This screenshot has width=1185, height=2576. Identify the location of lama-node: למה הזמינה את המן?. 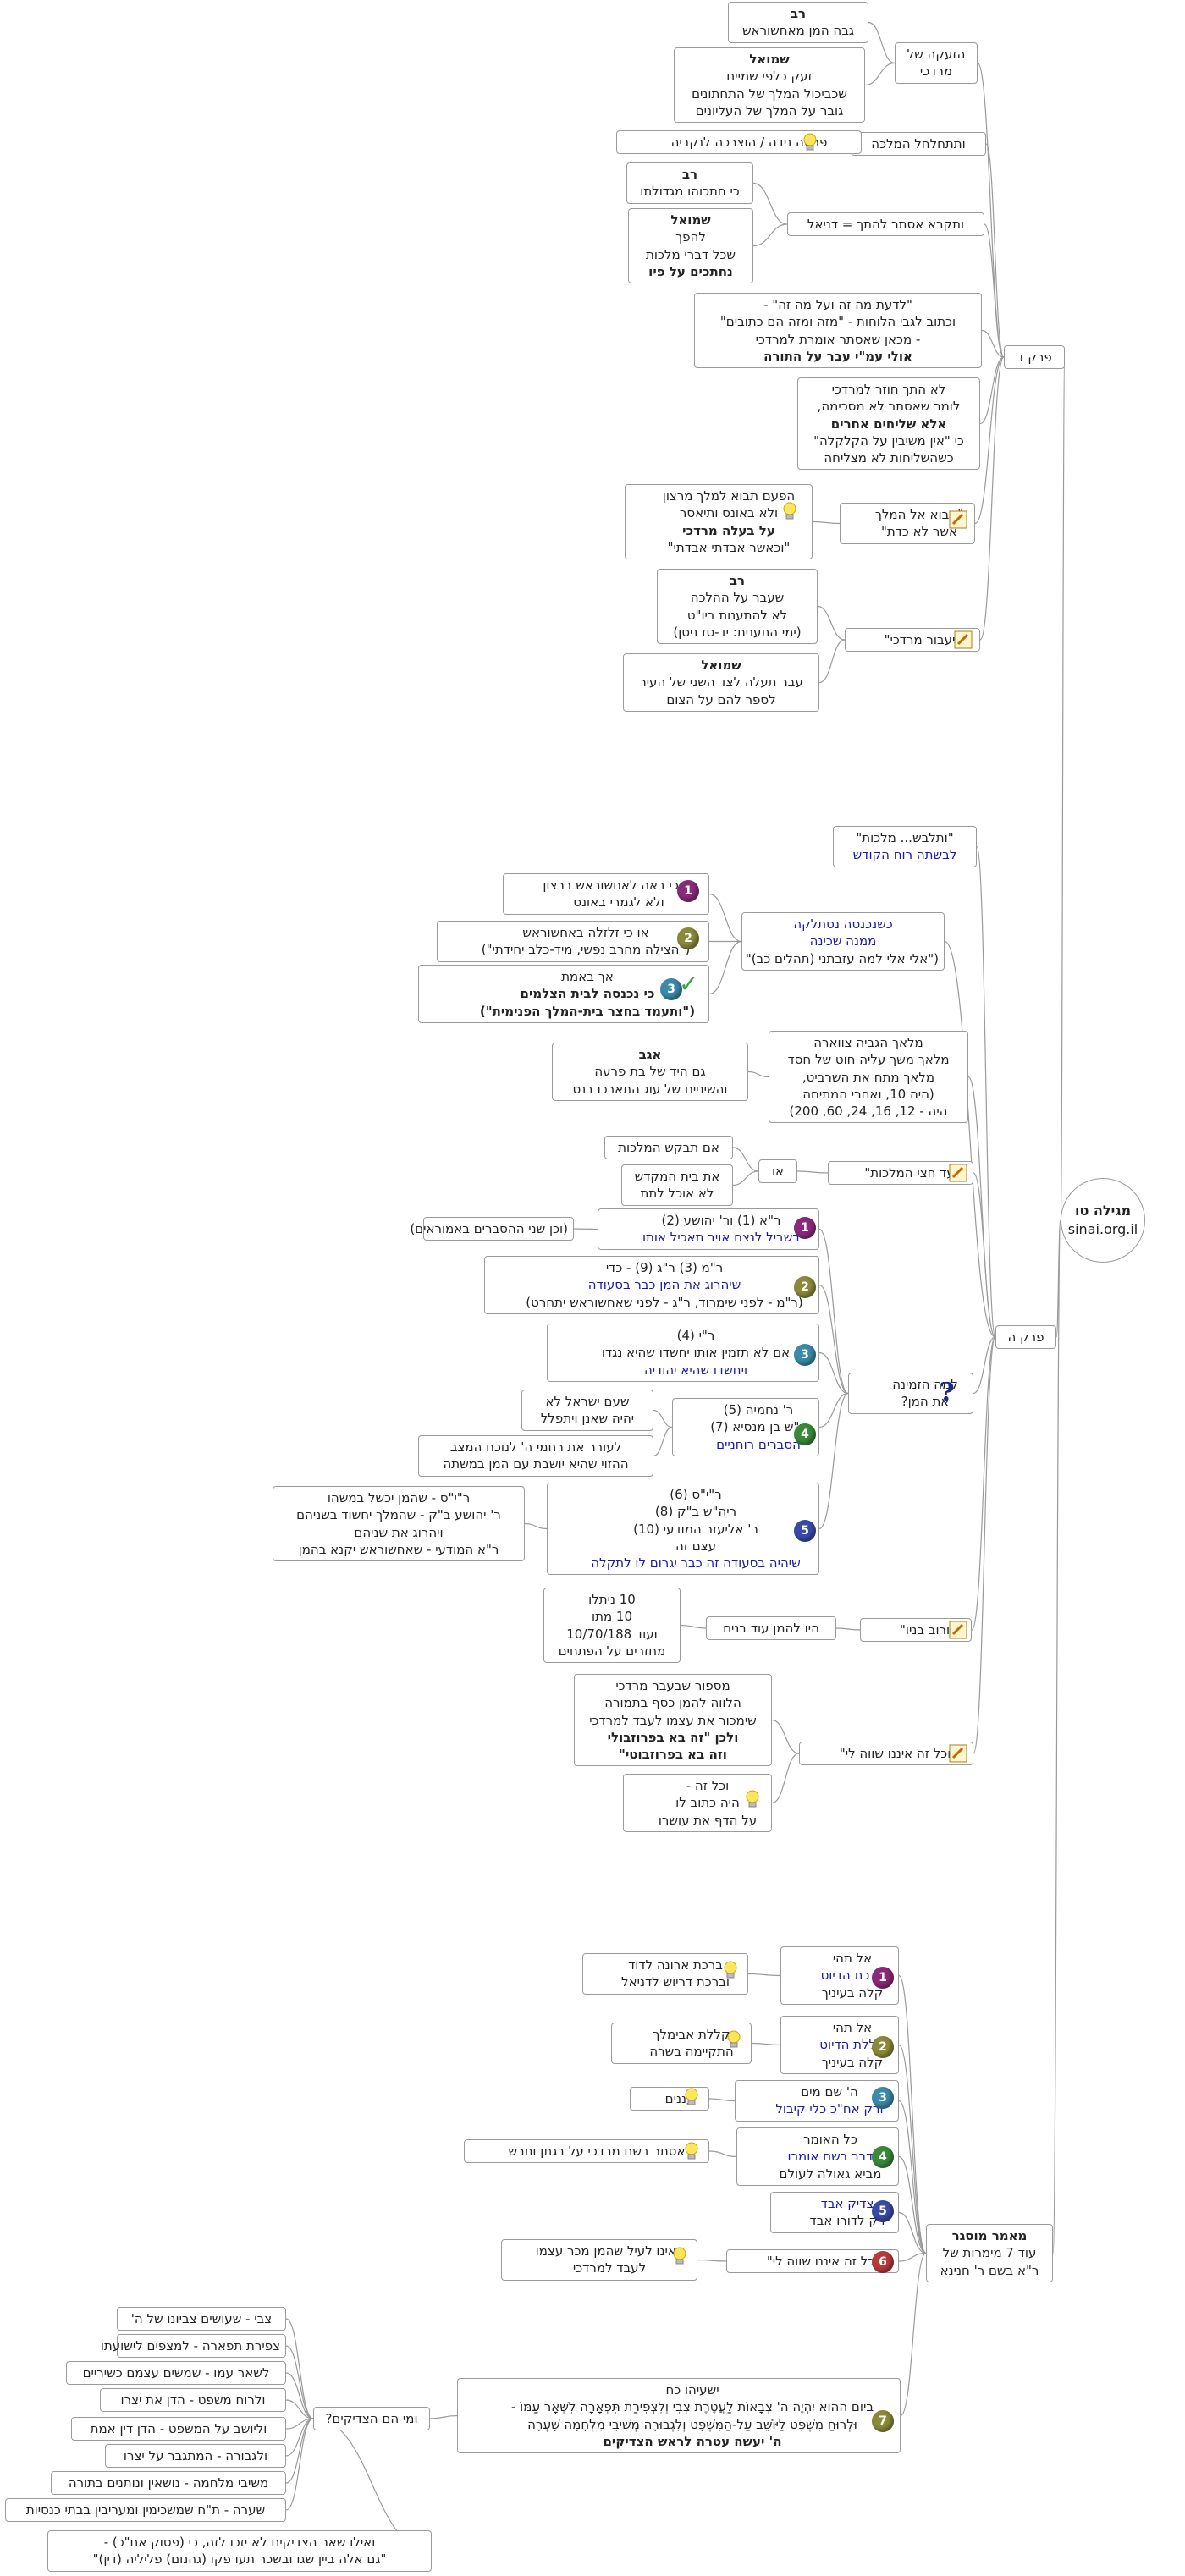
(911, 1393).